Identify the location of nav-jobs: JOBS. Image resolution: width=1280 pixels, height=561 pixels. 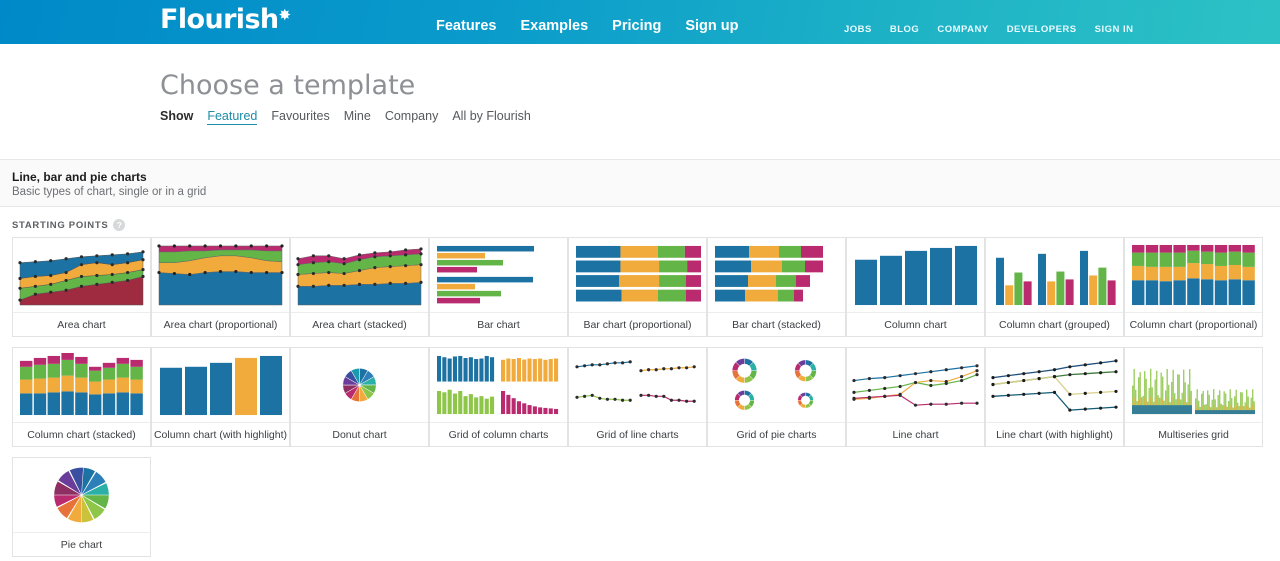
(858, 29).